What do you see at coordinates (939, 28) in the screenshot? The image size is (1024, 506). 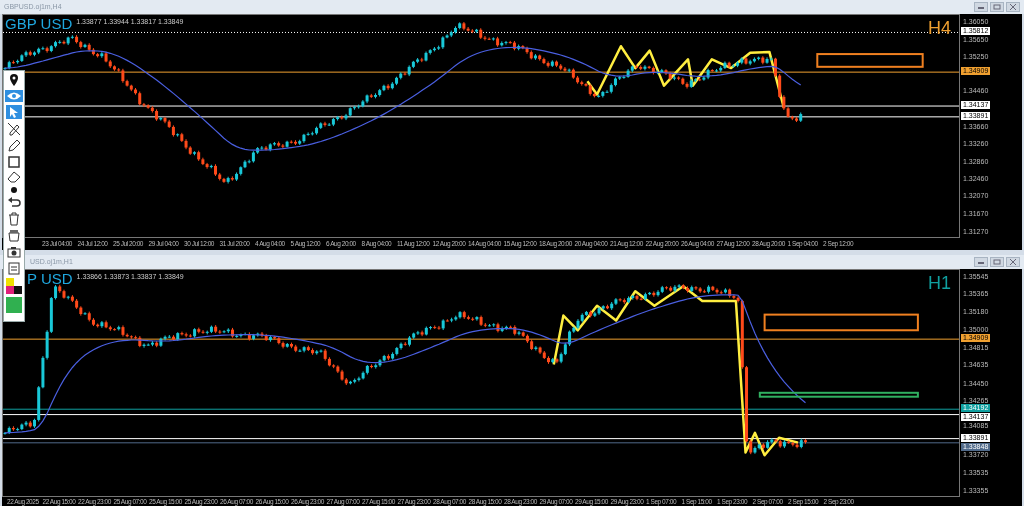 I see `timeframe-label: H4` at bounding box center [939, 28].